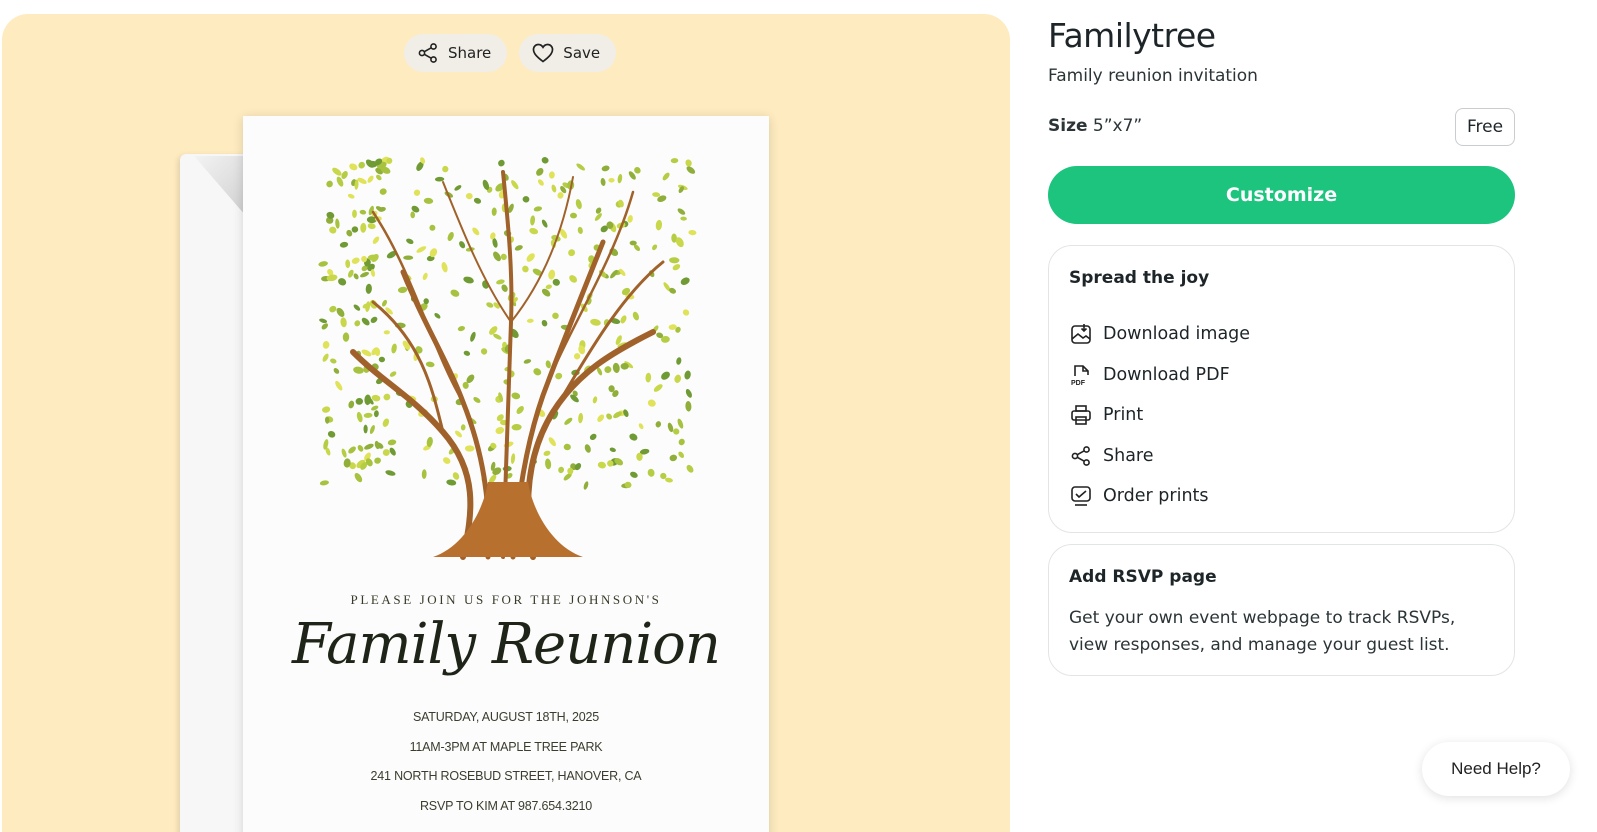 This screenshot has height=832, width=1597. Describe the element at coordinates (1068, 126) in the screenshot. I see `size-label: Size` at that location.